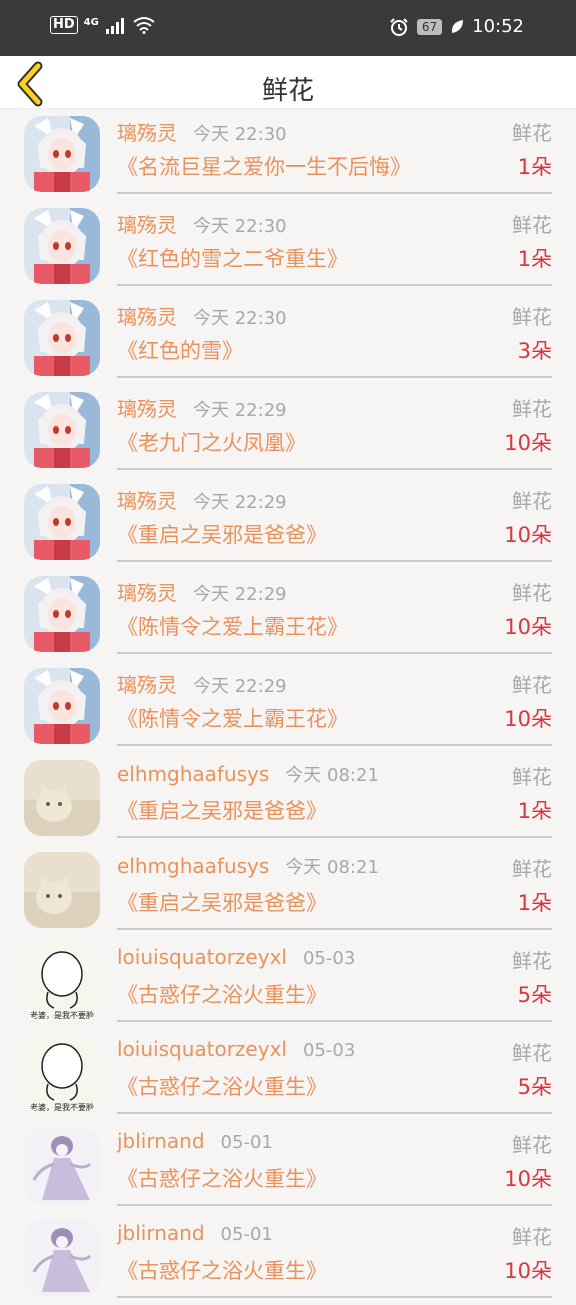 This screenshot has width=576, height=1305. I want to click on user-name-line: loiuisquatorzeyxl 05-03, so click(236, 1049).